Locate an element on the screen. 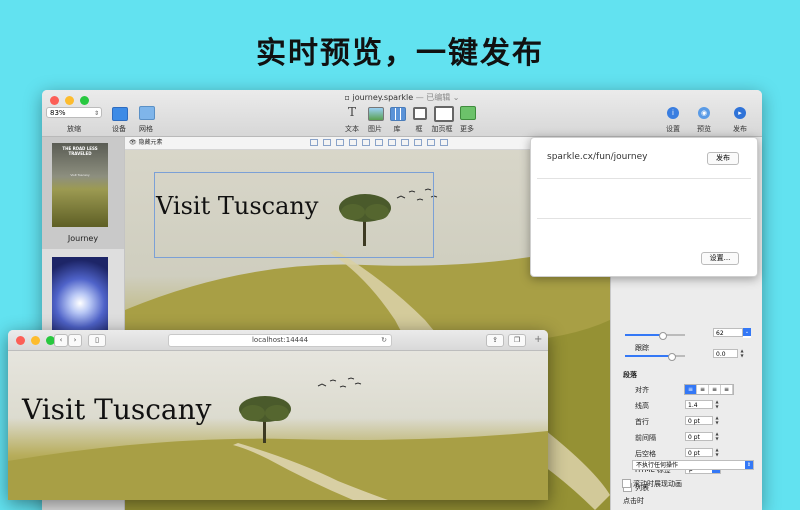 This screenshot has width=800, height=510. line-height-stepper: ▲ ▼ is located at coordinates (717, 404).